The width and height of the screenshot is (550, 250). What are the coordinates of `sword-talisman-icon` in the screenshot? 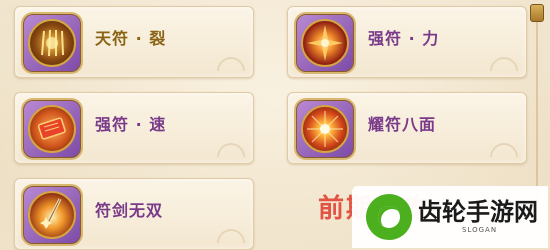 It's located at (52, 215).